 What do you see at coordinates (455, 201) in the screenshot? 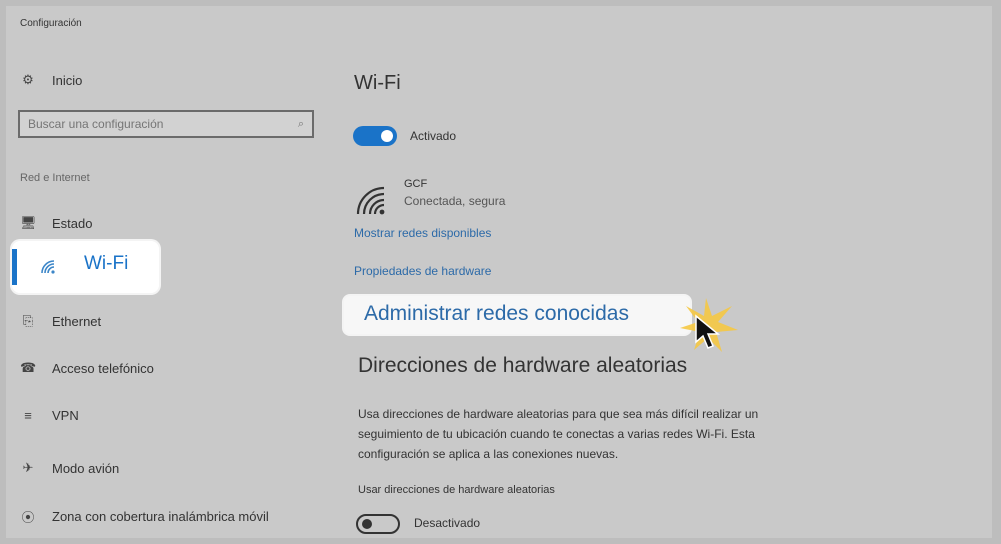
I see `network-status: Conectada, segura` at bounding box center [455, 201].